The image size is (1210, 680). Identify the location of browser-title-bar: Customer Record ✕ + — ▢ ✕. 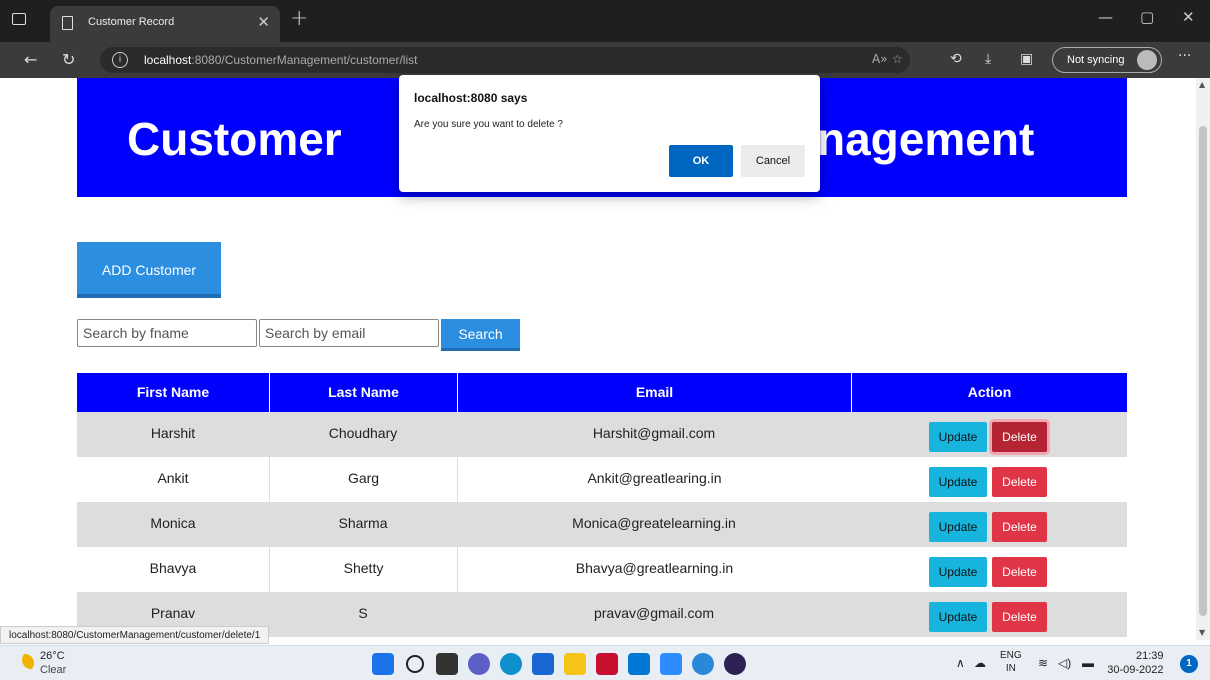
(605, 21).